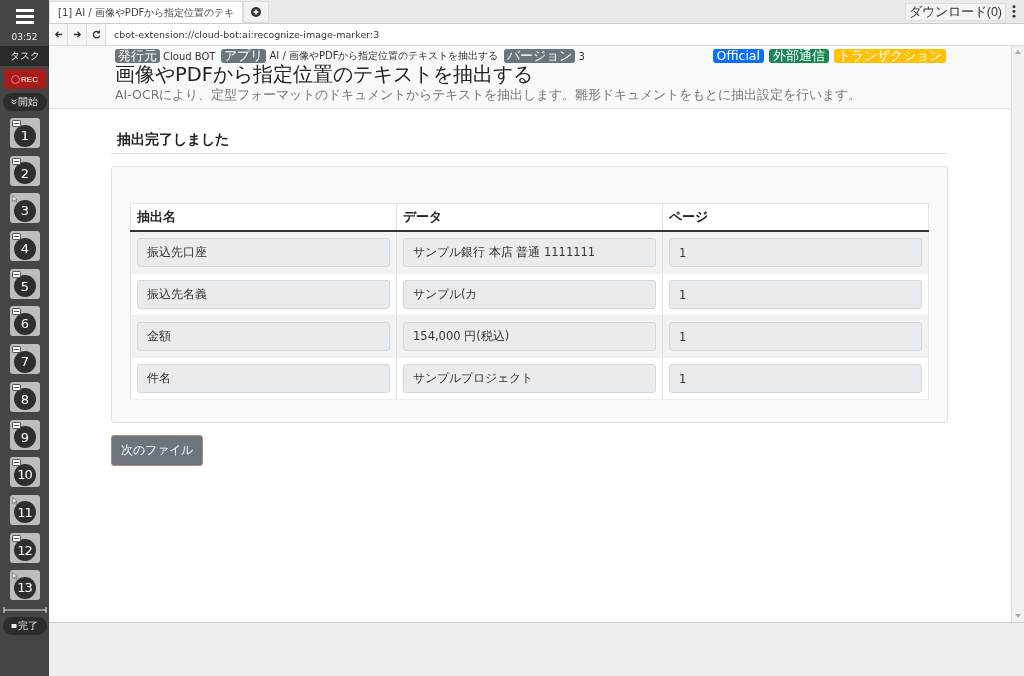 The width and height of the screenshot is (1024, 676). I want to click on status-badge: トランザクション, so click(890, 56).